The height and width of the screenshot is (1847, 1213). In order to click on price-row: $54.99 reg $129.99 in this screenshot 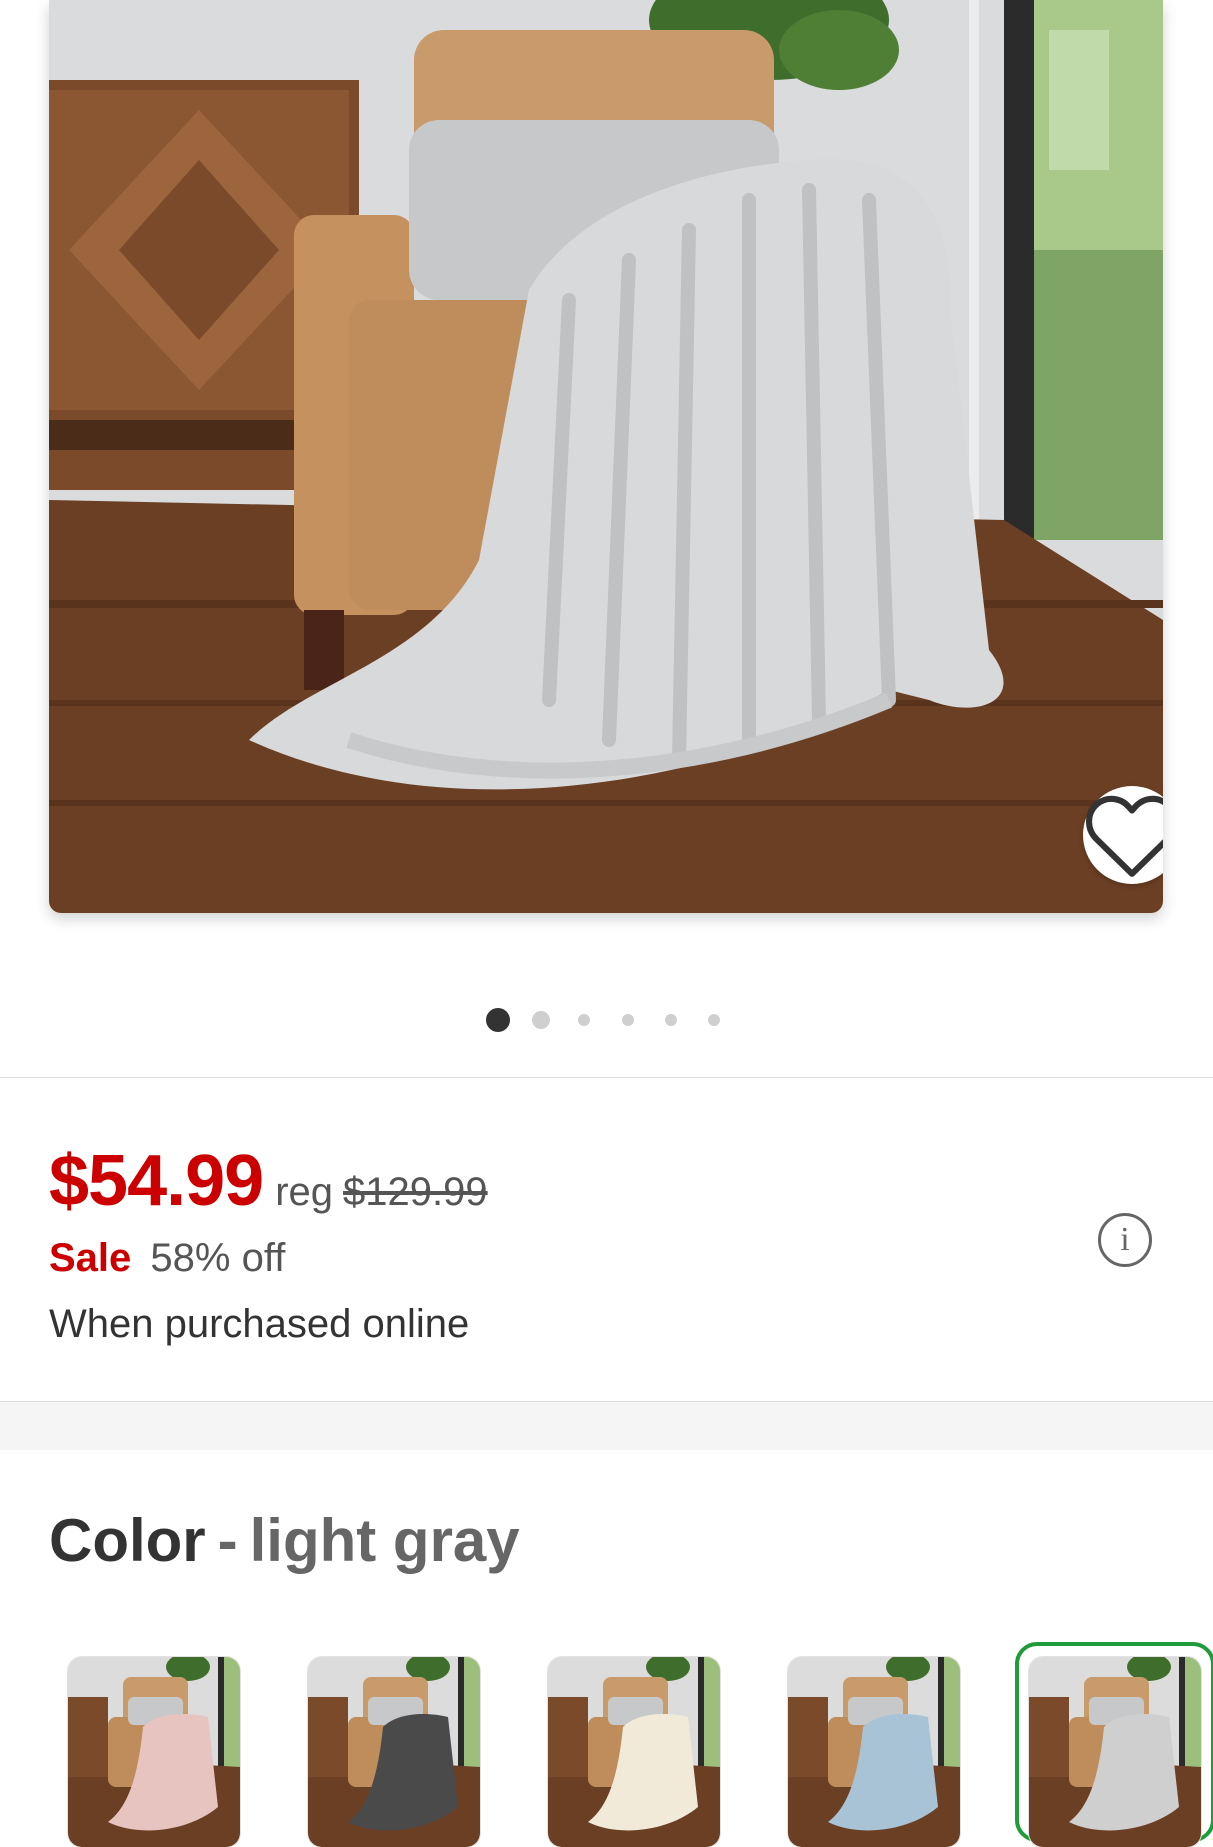, I will do `click(268, 1181)`.